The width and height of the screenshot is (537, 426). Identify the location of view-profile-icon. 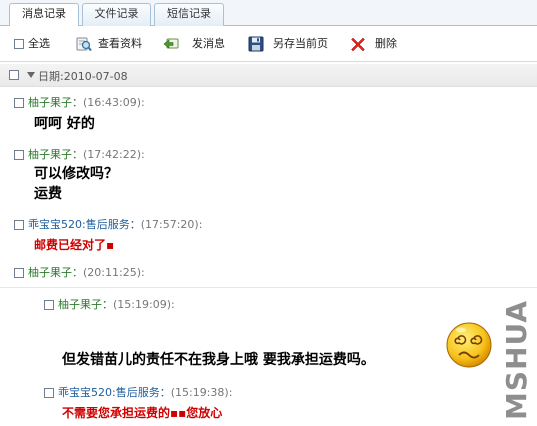
(84, 44).